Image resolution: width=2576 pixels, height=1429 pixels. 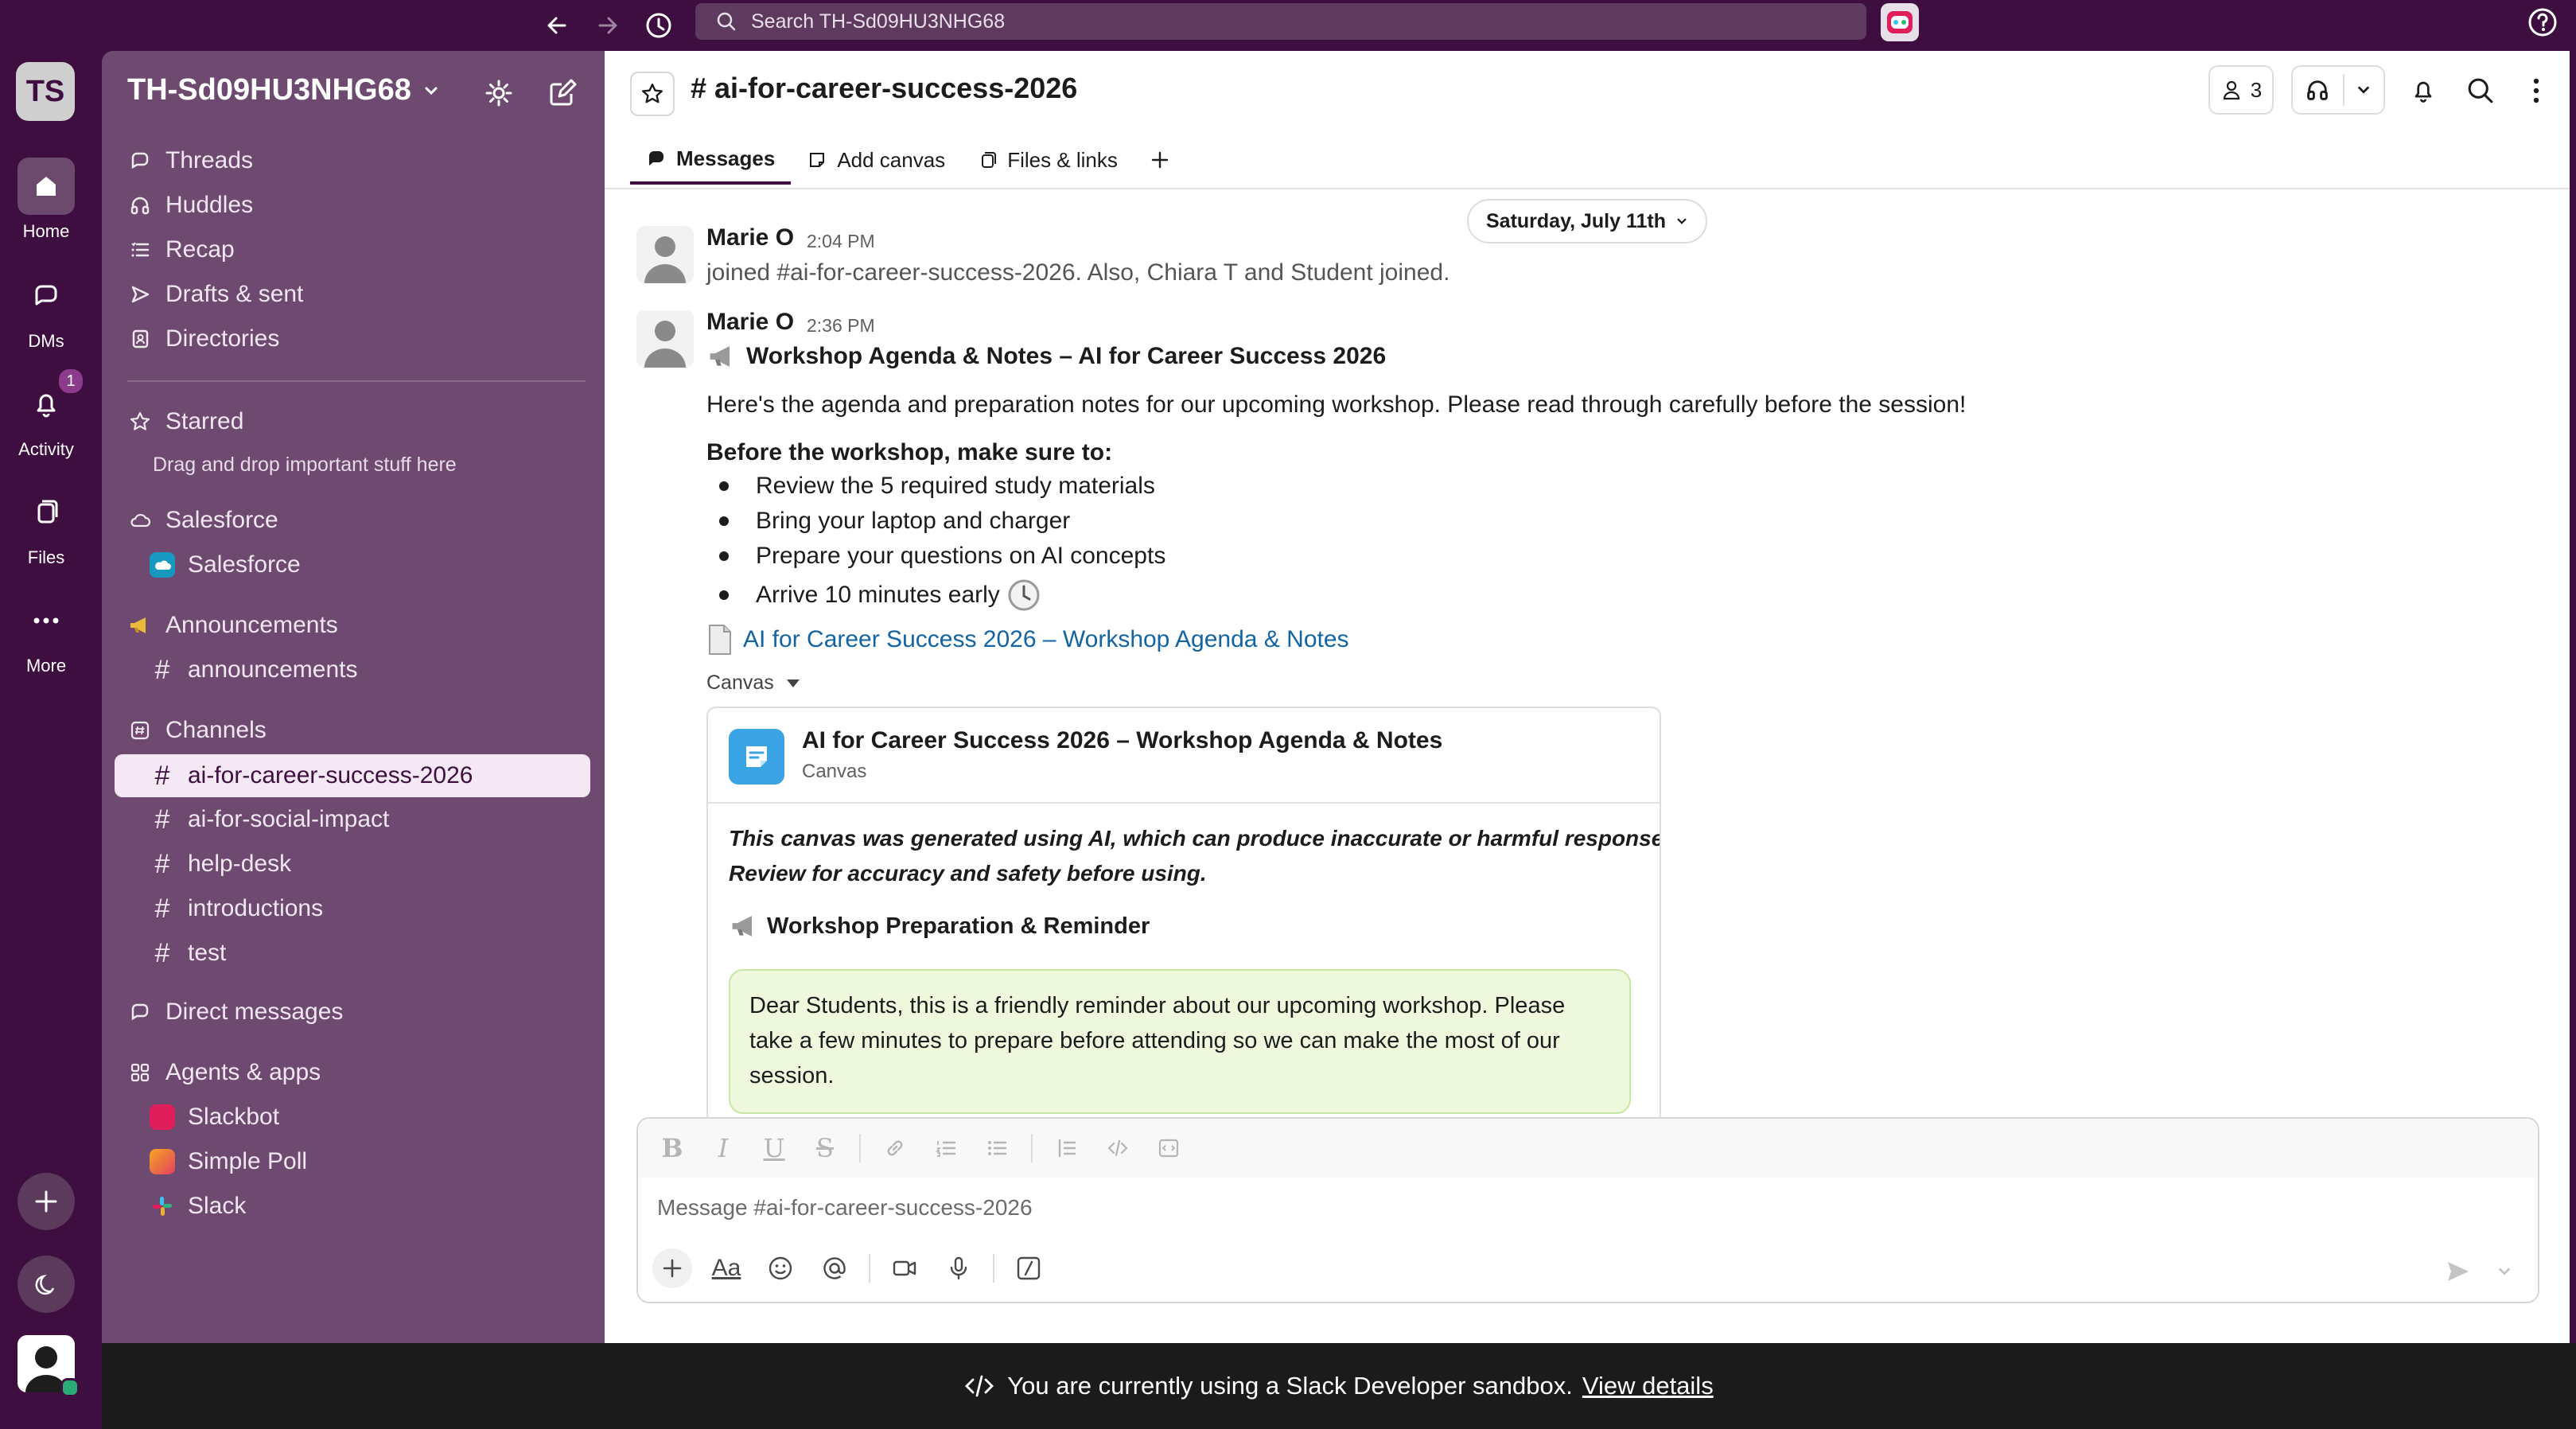 I want to click on mention-icon, so click(x=835, y=1268).